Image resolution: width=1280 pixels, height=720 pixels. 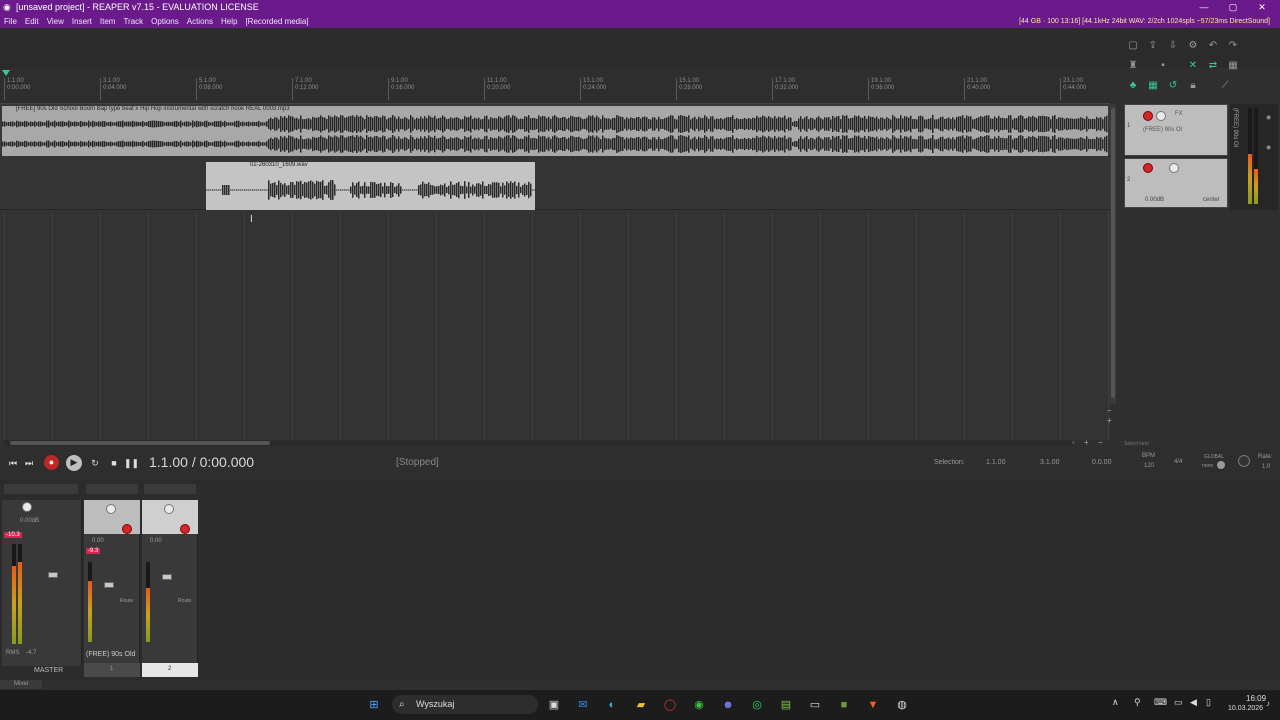 What do you see at coordinates (1161, 116) in the screenshot?
I see `volume-knob` at bounding box center [1161, 116].